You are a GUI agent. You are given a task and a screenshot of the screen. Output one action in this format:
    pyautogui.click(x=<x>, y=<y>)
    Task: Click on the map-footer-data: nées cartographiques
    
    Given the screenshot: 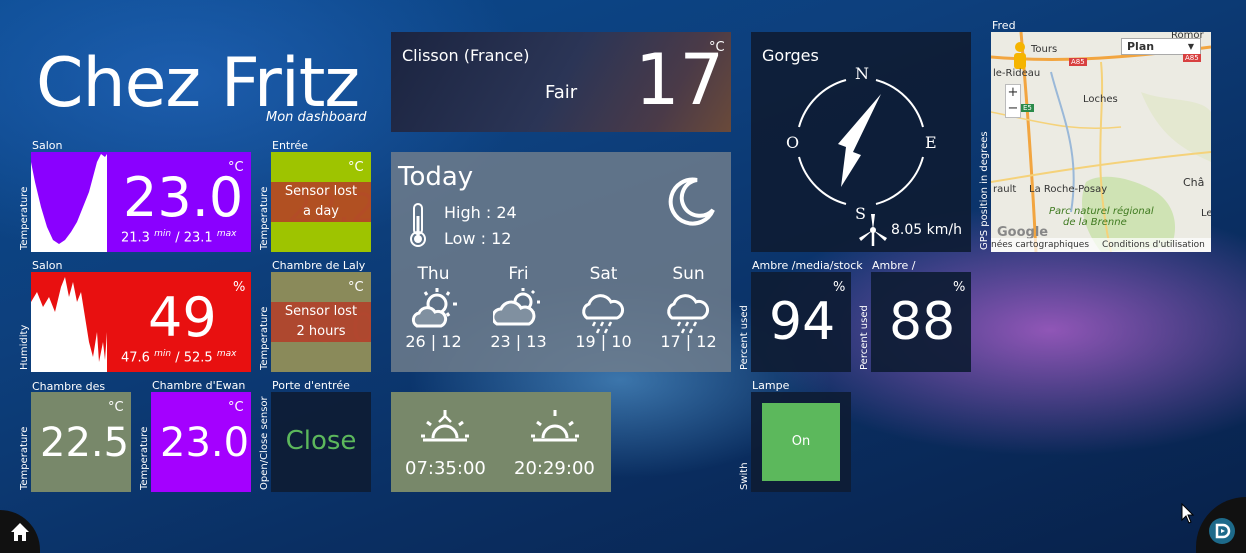 What is the action you would take?
    pyautogui.click(x=1040, y=245)
    